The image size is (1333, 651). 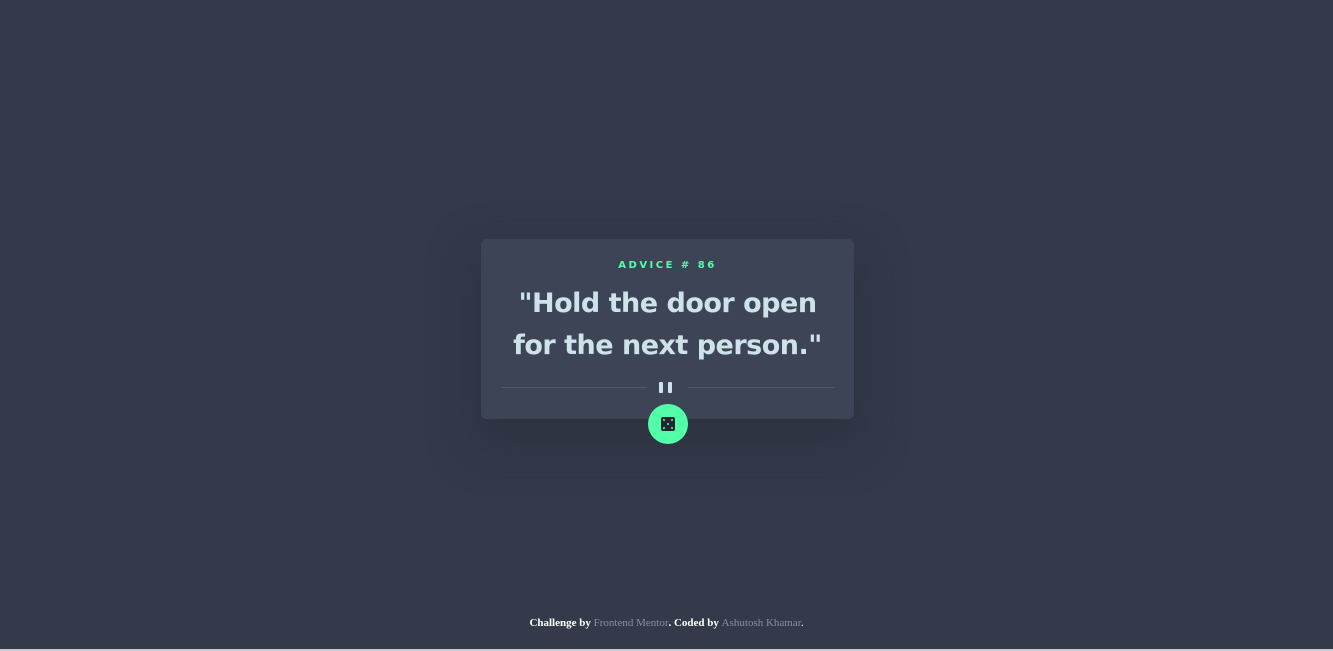 What do you see at coordinates (560, 623) in the screenshot?
I see `footer-challenge-prefix: Challenge by` at bounding box center [560, 623].